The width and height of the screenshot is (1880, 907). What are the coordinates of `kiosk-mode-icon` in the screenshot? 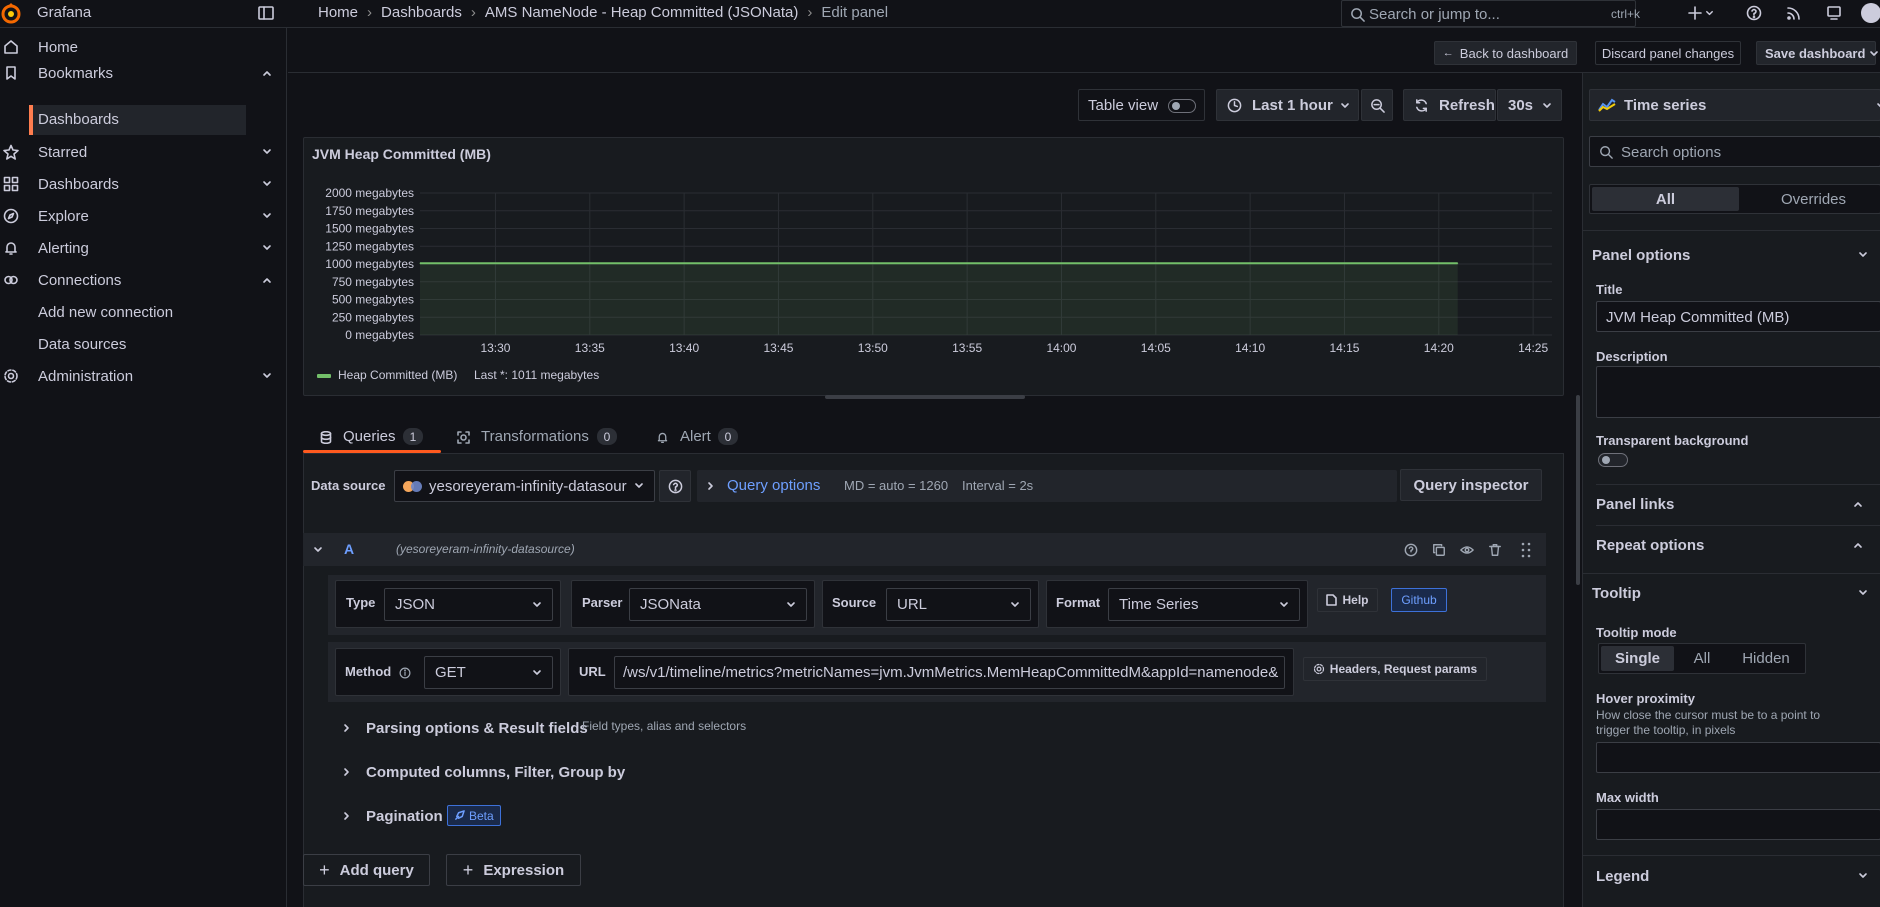 It's located at (1834, 13).